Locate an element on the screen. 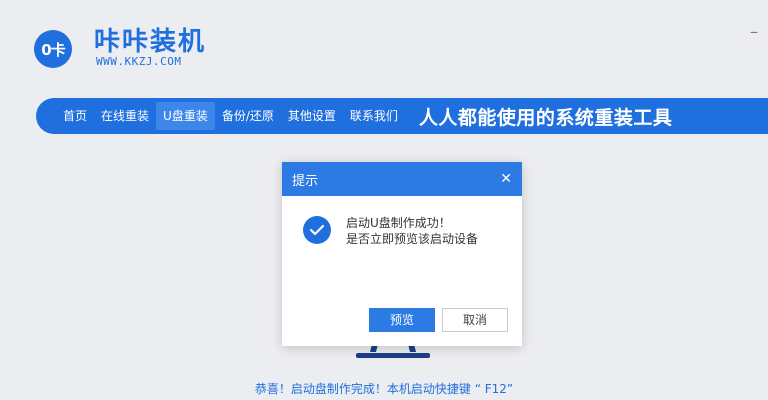 Image resolution: width=768 pixels, height=400 pixels. dialog-header: 提示 ✕ is located at coordinates (402, 179).